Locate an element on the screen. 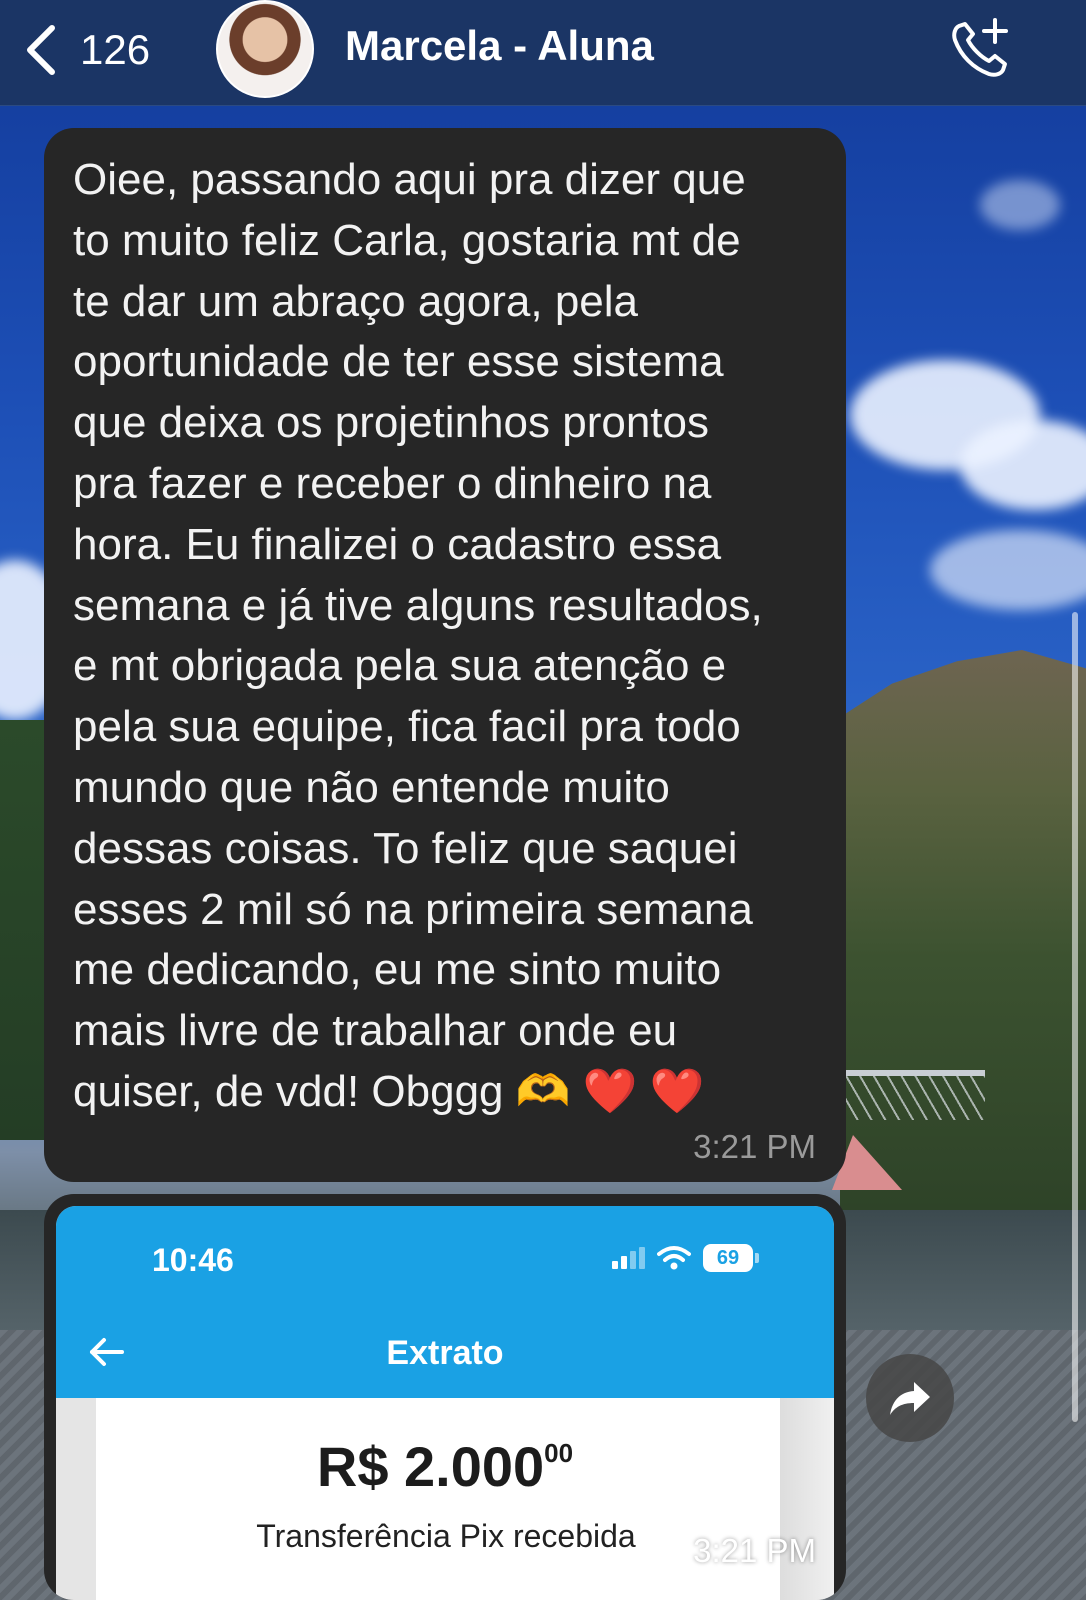 Image resolution: width=1086 pixels, height=1600 pixels. chevron-left-icon is located at coordinates (41, 50).